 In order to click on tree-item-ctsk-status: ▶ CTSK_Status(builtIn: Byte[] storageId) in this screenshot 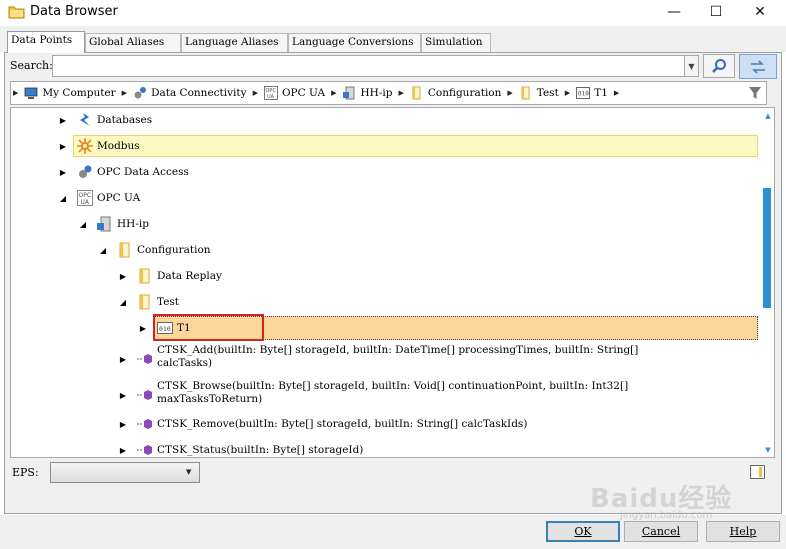, I will do `click(240, 448)`.